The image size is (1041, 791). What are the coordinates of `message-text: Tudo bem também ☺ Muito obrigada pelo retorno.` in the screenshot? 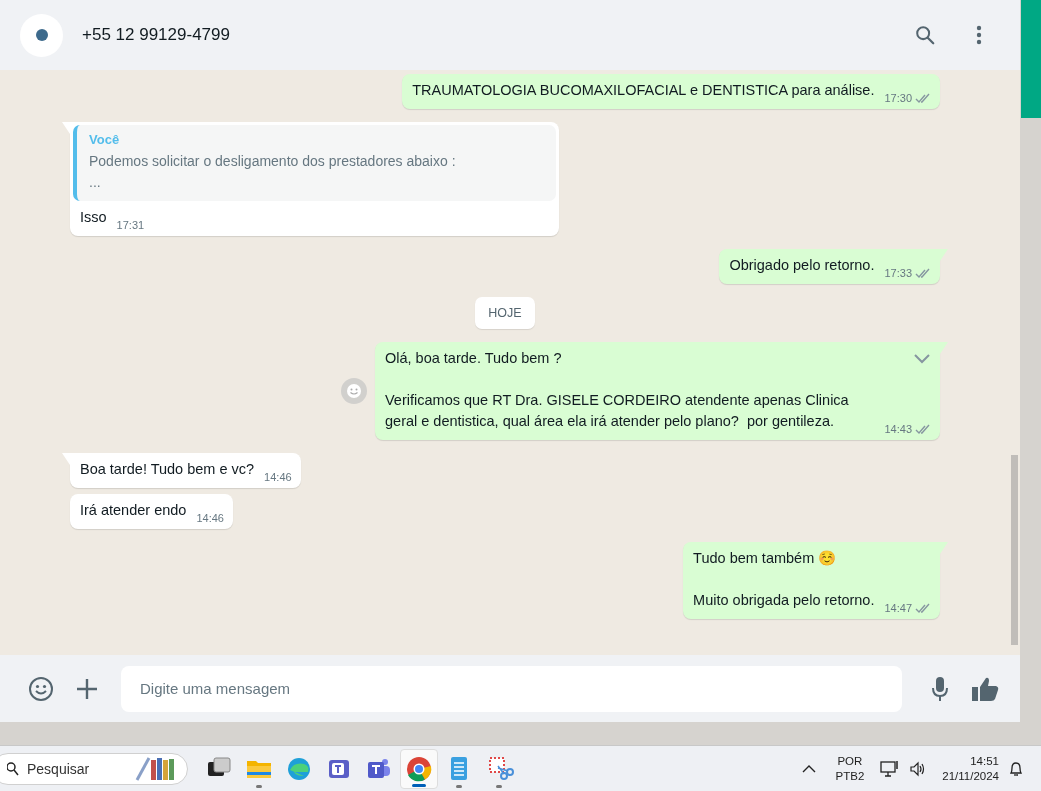 It's located at (784, 579).